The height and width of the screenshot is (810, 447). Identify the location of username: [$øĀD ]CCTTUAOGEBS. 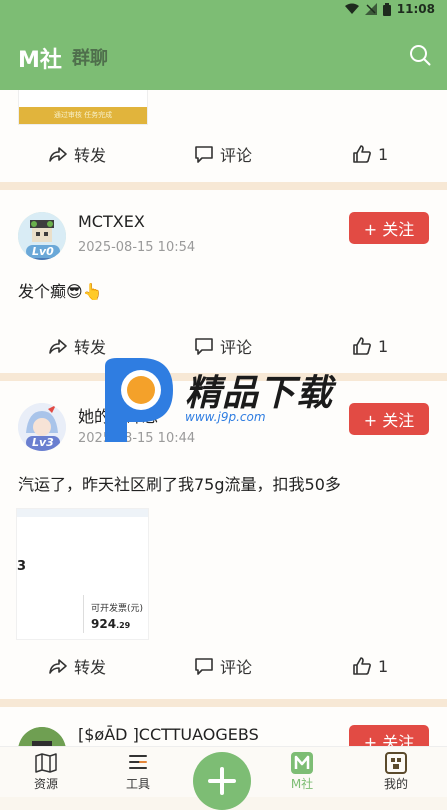
(168, 734).